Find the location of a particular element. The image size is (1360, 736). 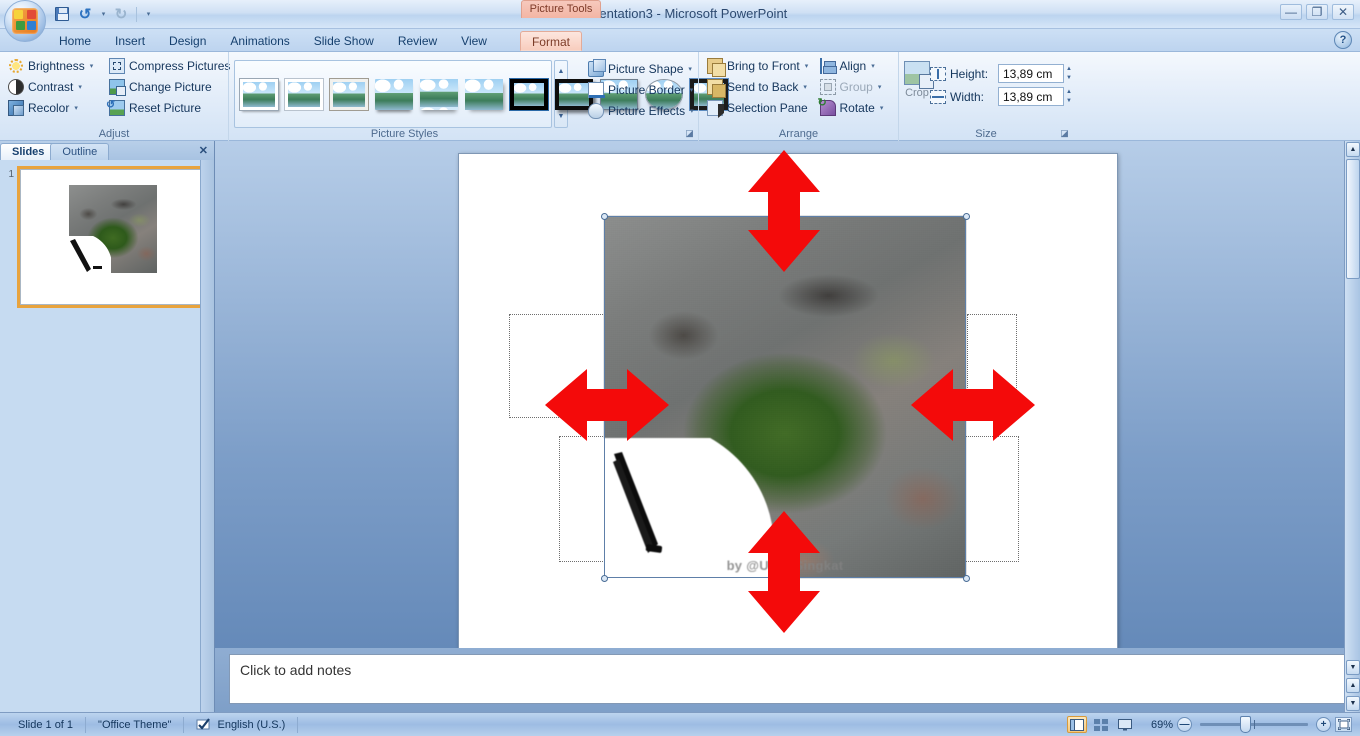

contrast-button: Contrast ▾ is located at coordinates (54, 86).